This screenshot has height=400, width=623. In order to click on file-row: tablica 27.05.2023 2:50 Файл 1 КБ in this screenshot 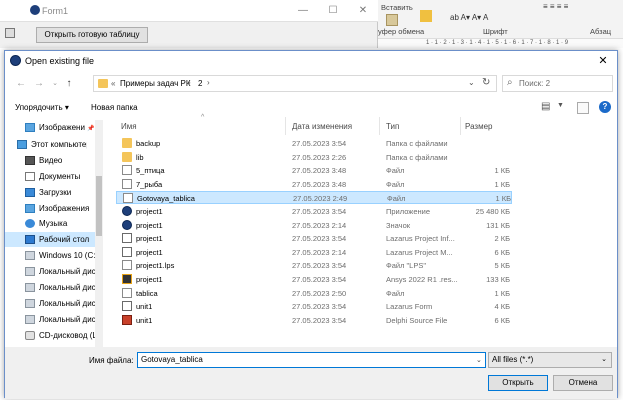, I will do `click(314, 293)`.